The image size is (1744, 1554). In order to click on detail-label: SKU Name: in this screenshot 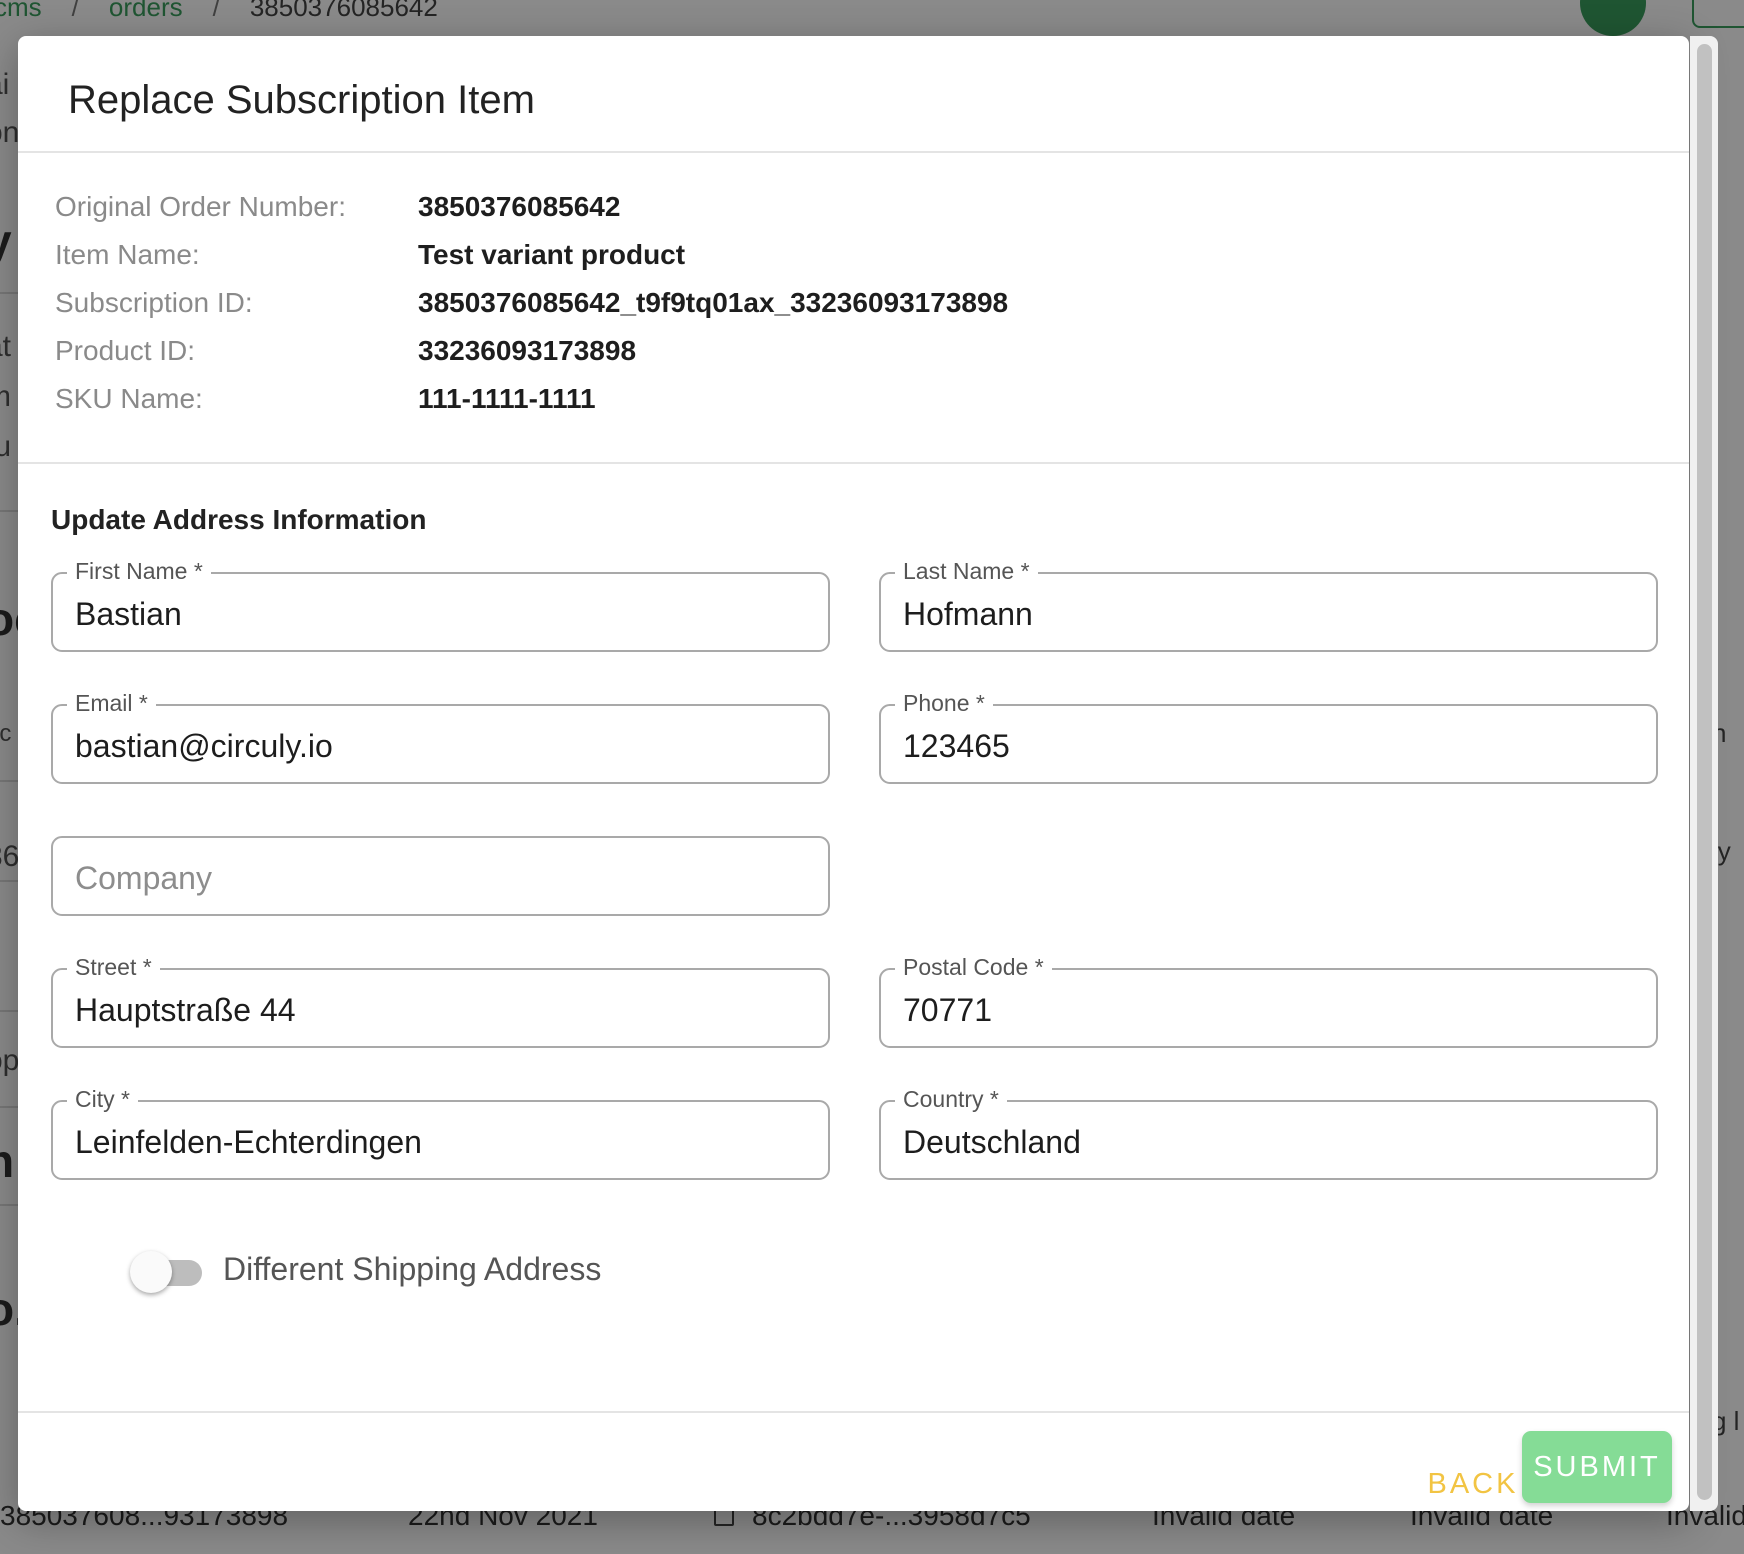, I will do `click(129, 398)`.